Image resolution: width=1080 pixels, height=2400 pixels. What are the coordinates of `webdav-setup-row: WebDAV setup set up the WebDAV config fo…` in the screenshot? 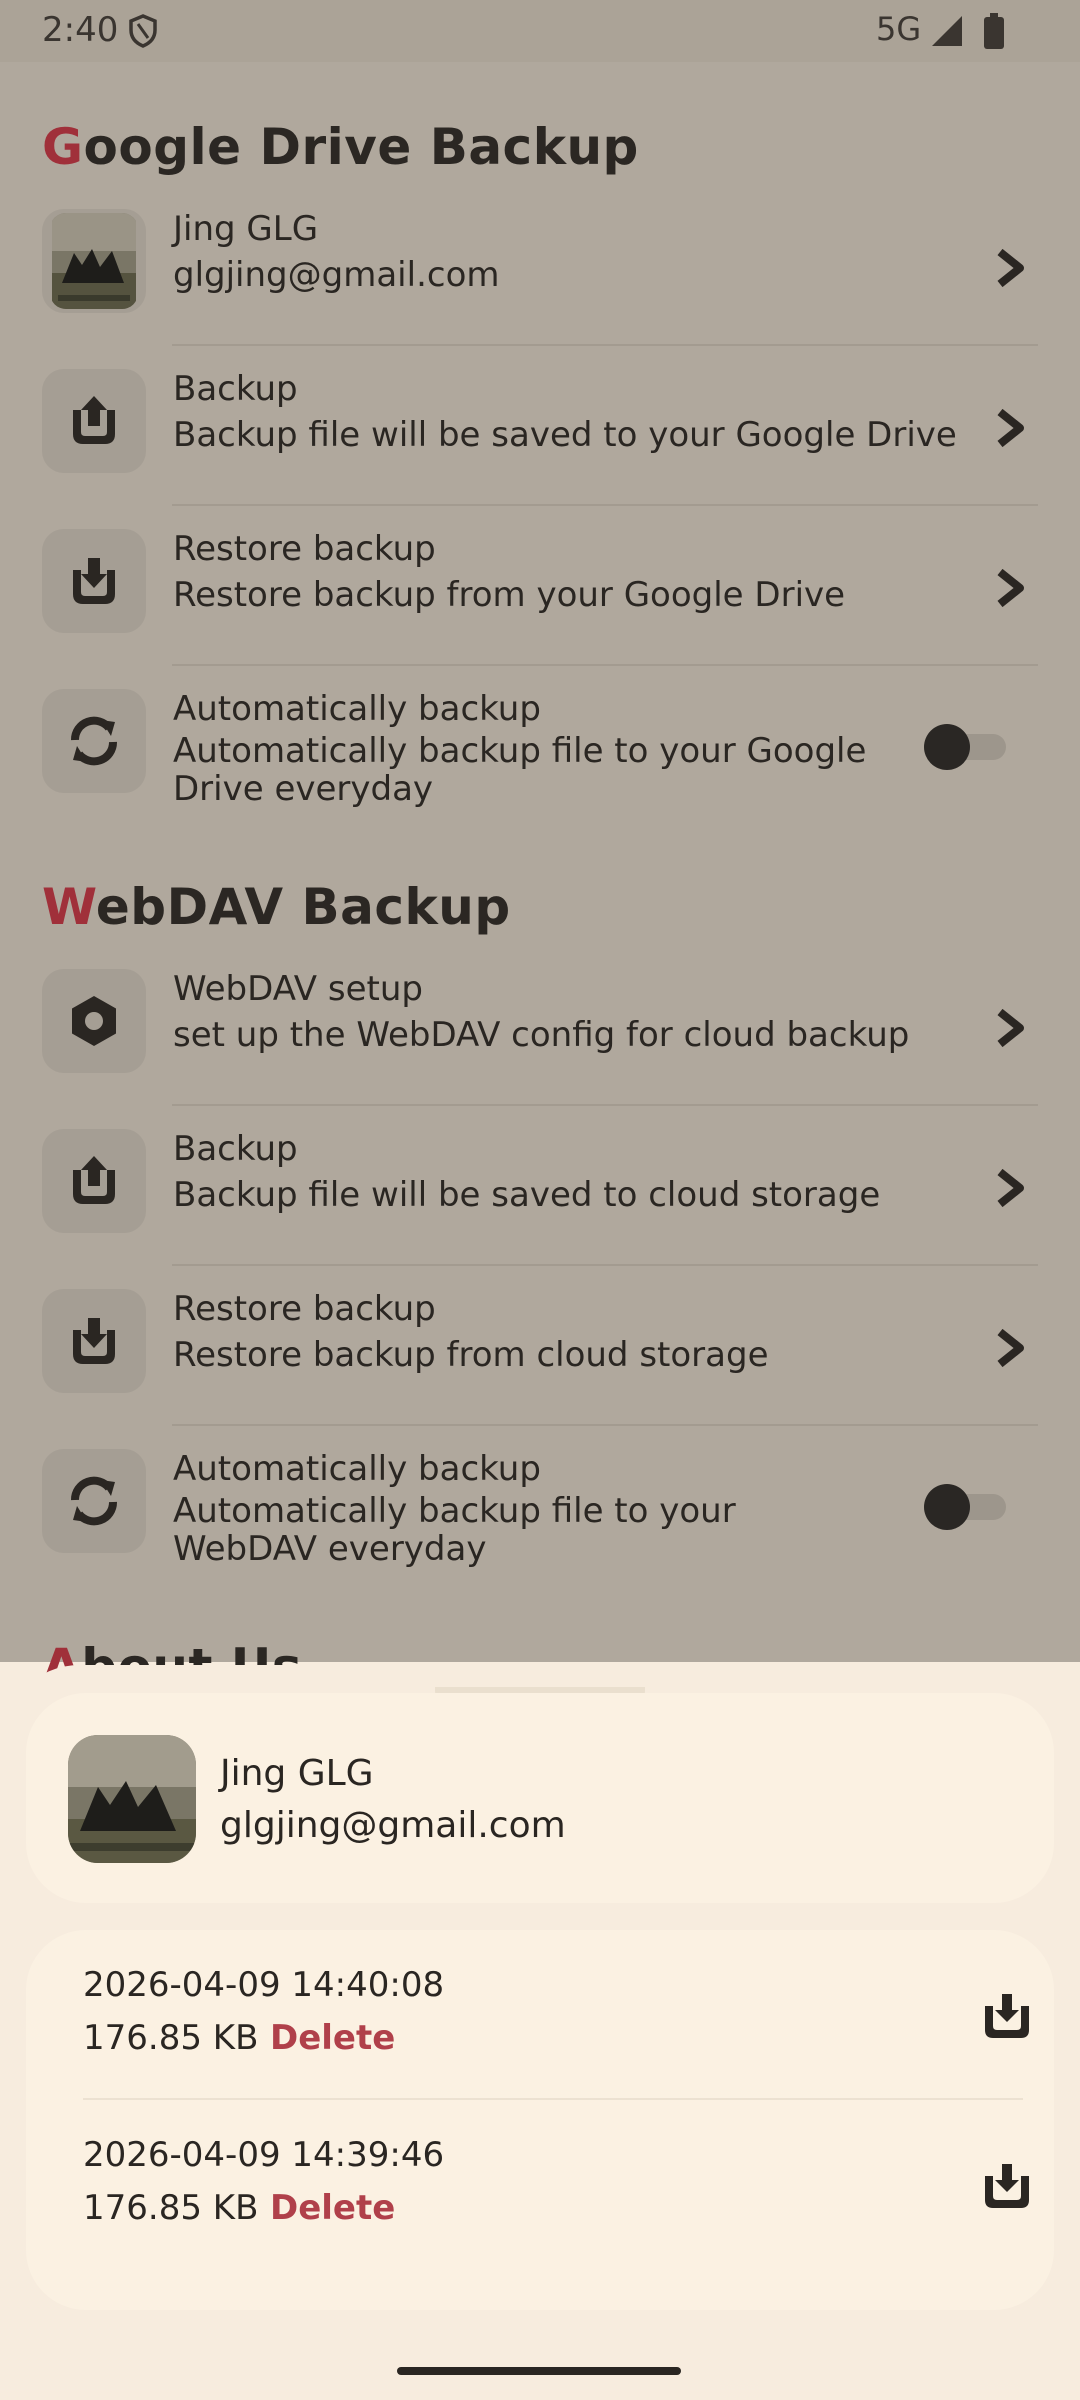 It's located at (540, 1026).